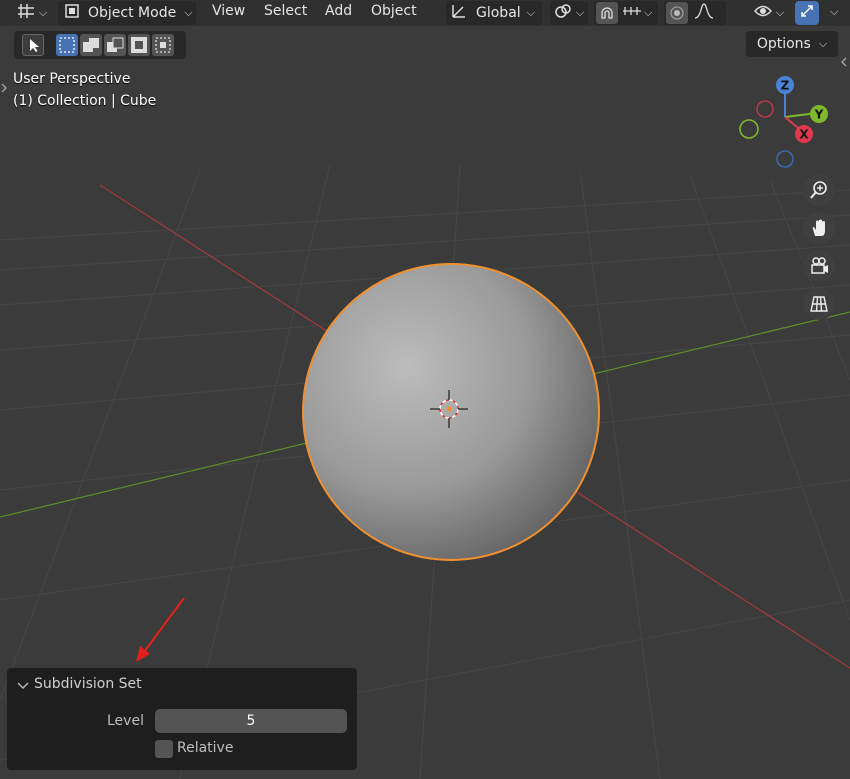 This screenshot has height=779, width=850. I want to click on object-mode-icon, so click(72, 13).